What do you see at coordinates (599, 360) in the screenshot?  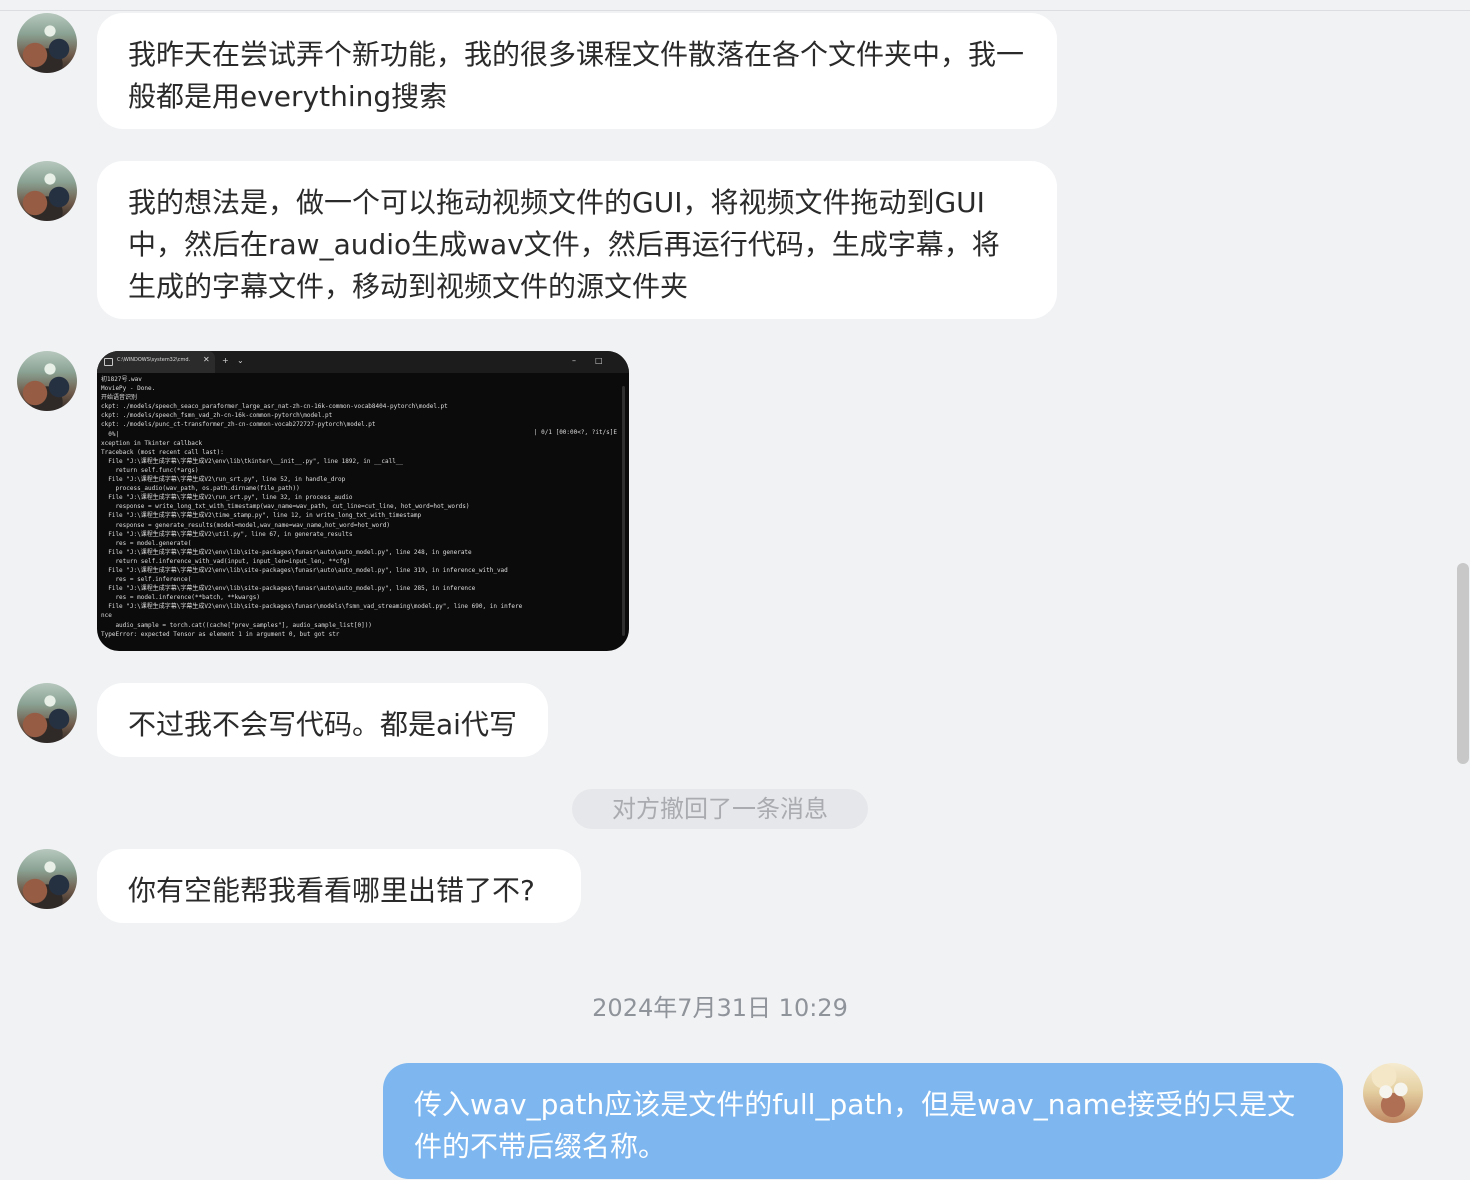 I see `maximize-icon: □` at bounding box center [599, 360].